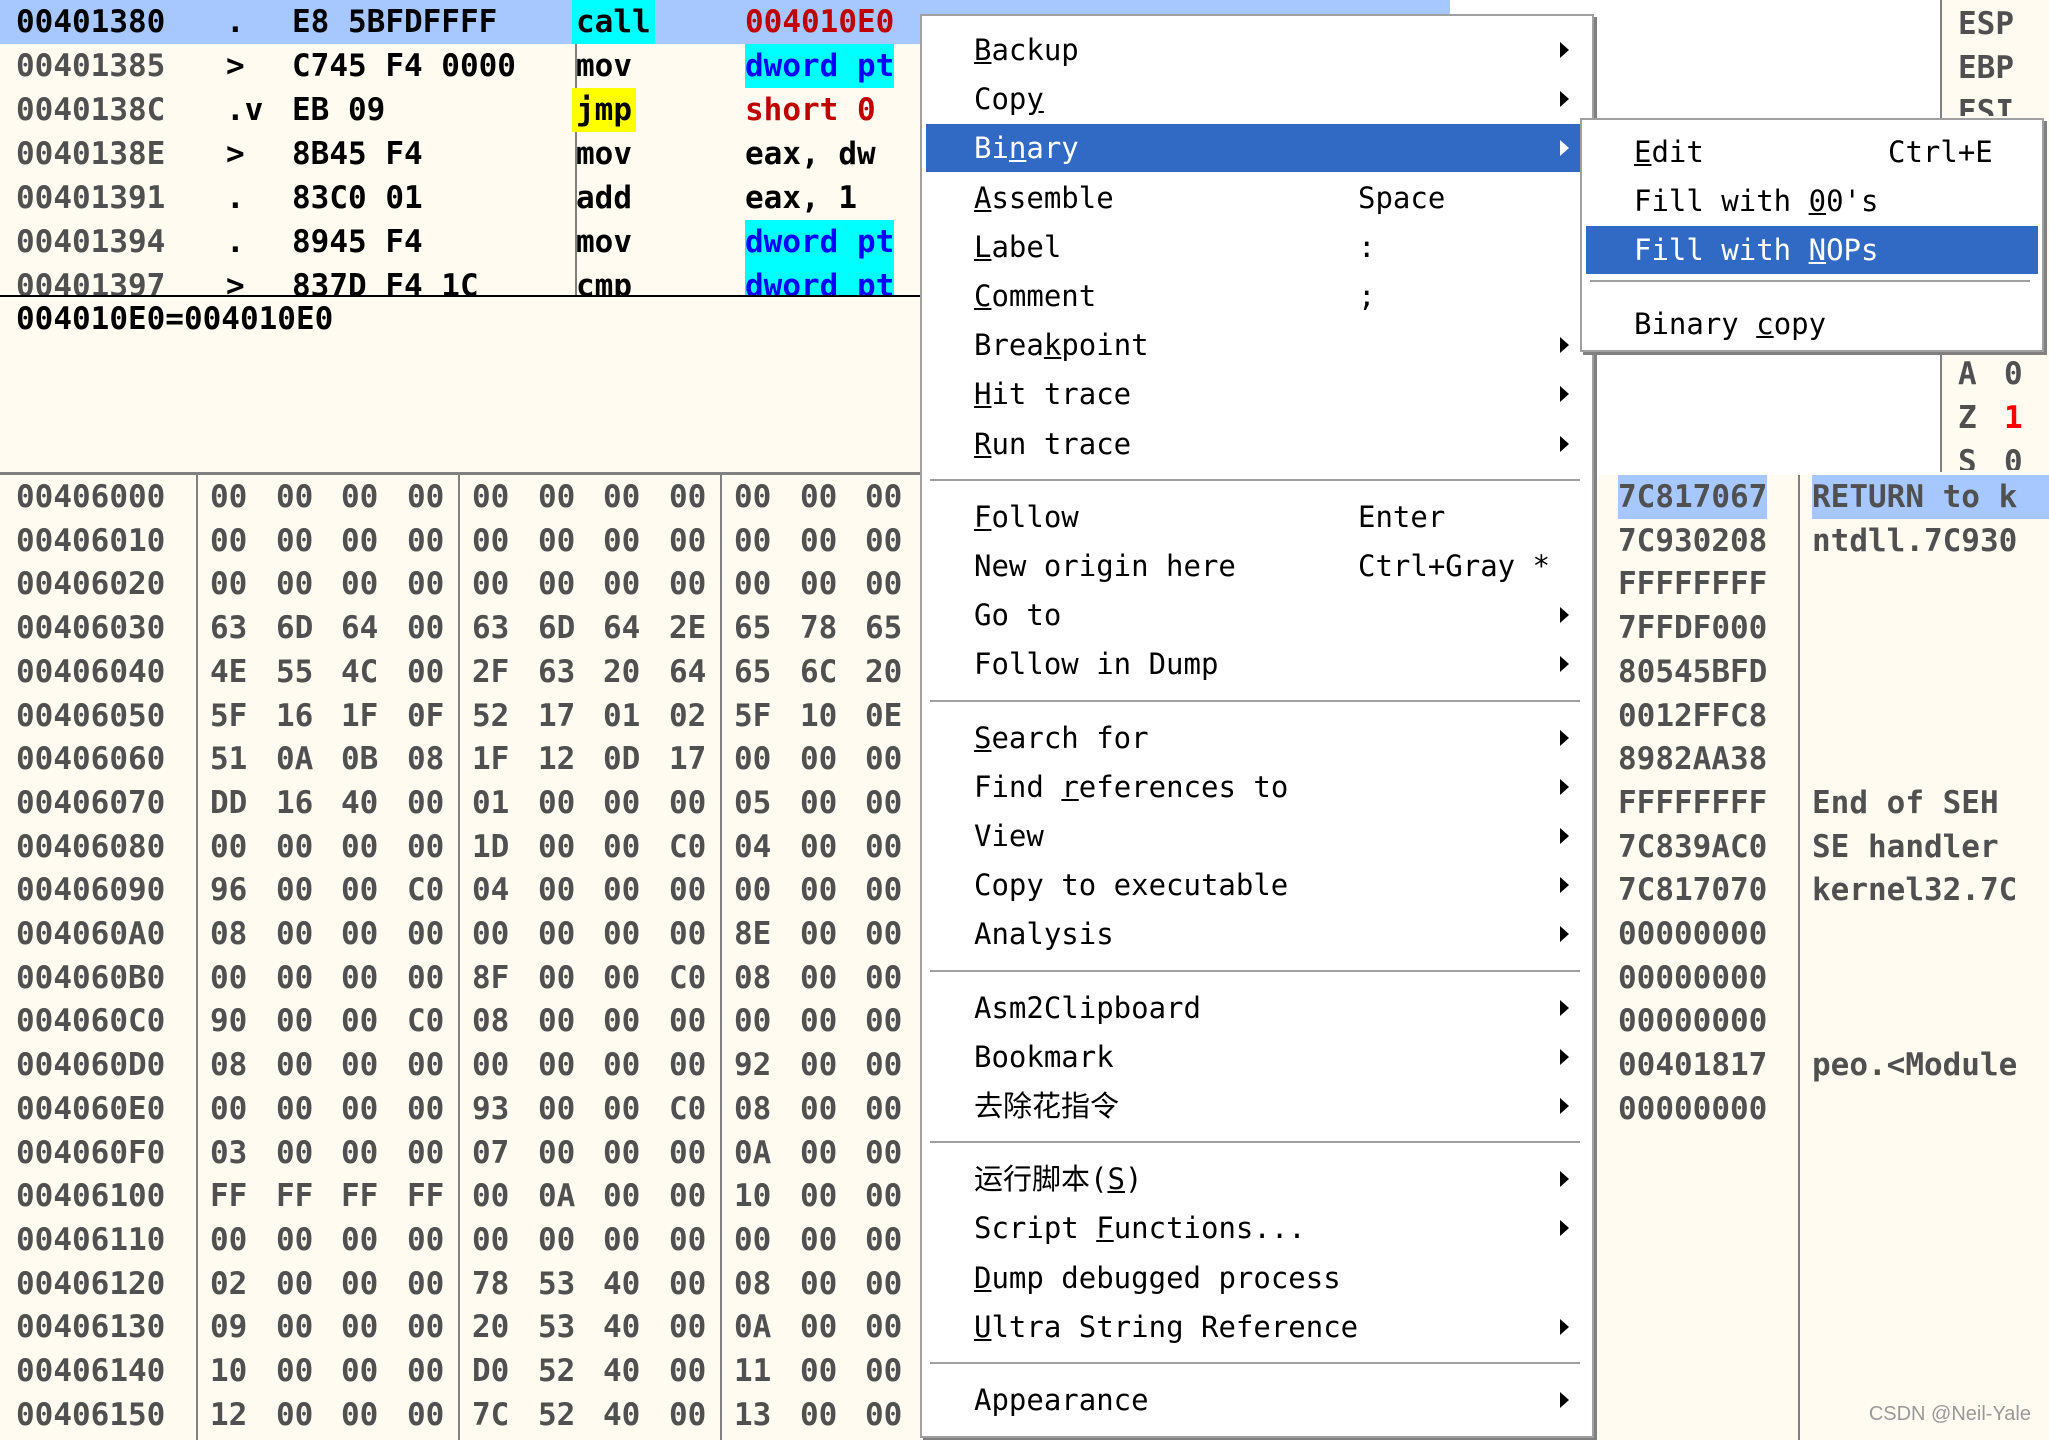 The image size is (2049, 1440). What do you see at coordinates (1256, 566) in the screenshot?
I see `menu-item-new-origin-here: New origin here Ctrl+Gray *` at bounding box center [1256, 566].